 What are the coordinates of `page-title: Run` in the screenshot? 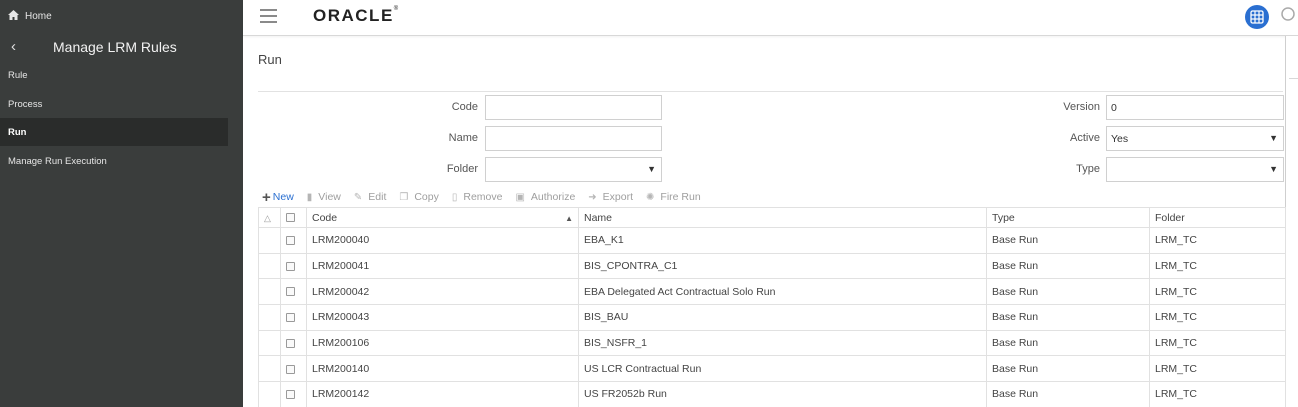 It's located at (270, 59).